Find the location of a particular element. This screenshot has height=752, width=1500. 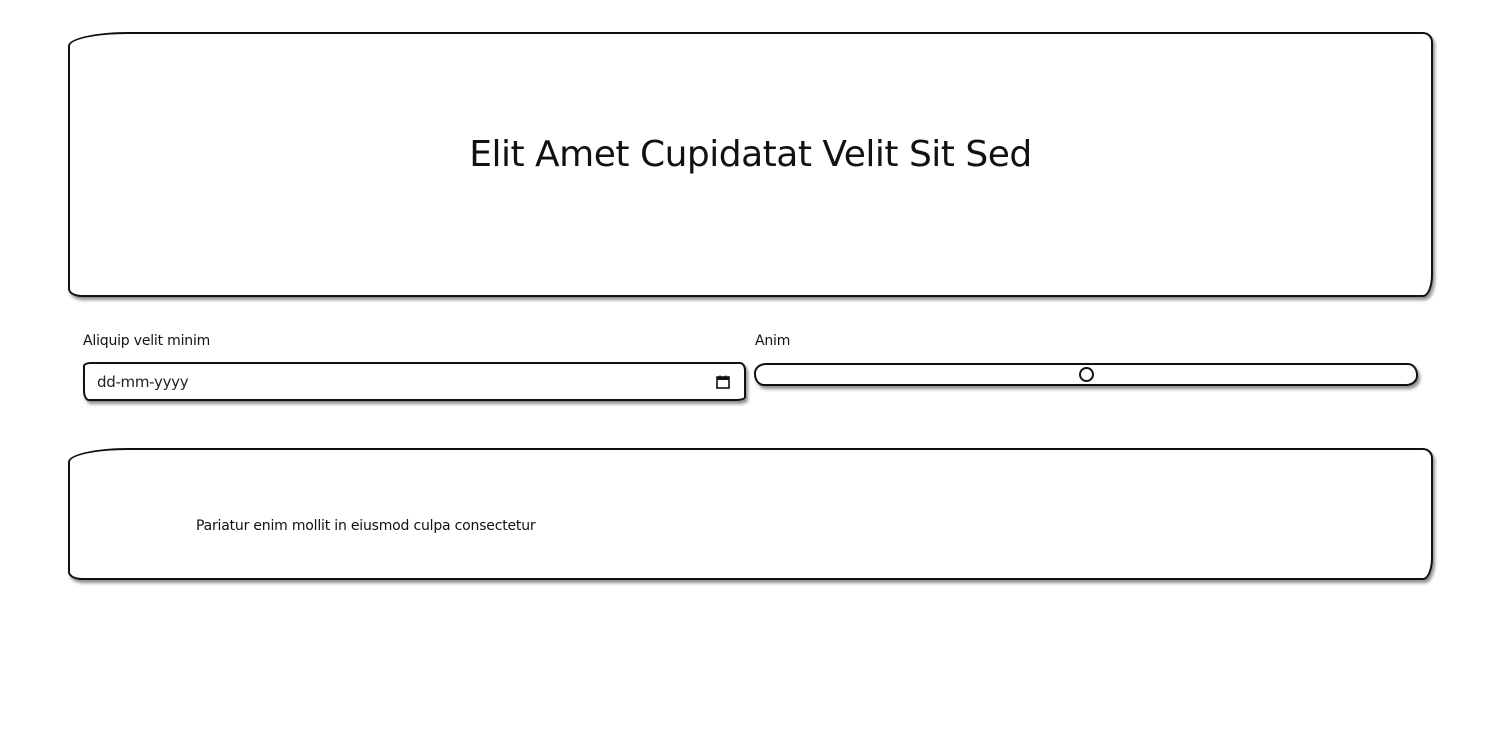

calendar-icon is located at coordinates (723, 382).